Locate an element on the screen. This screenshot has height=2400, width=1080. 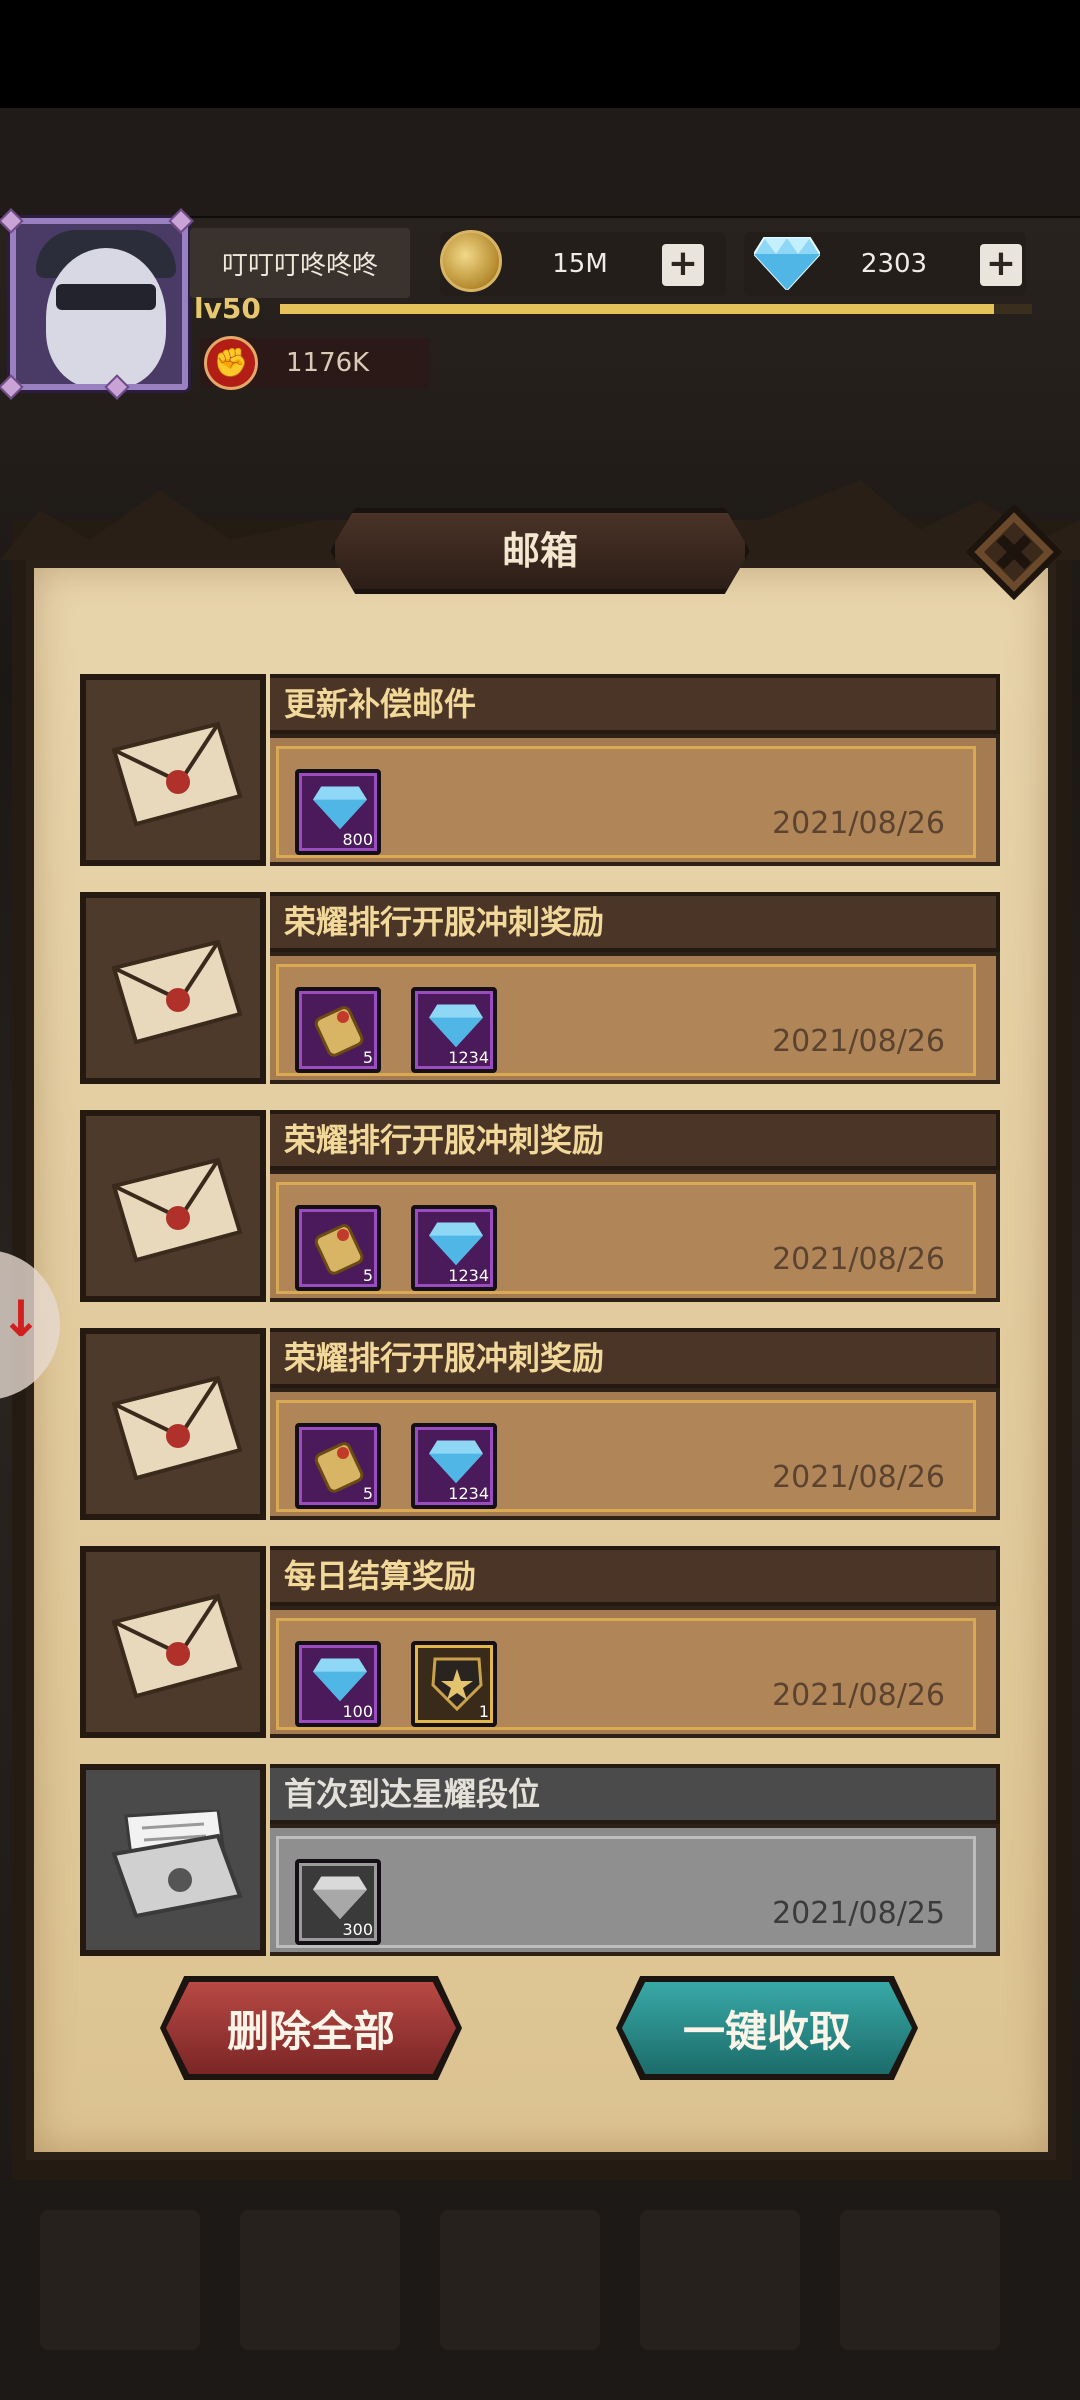
reward-slot: 1 is located at coordinates (454, 1684).